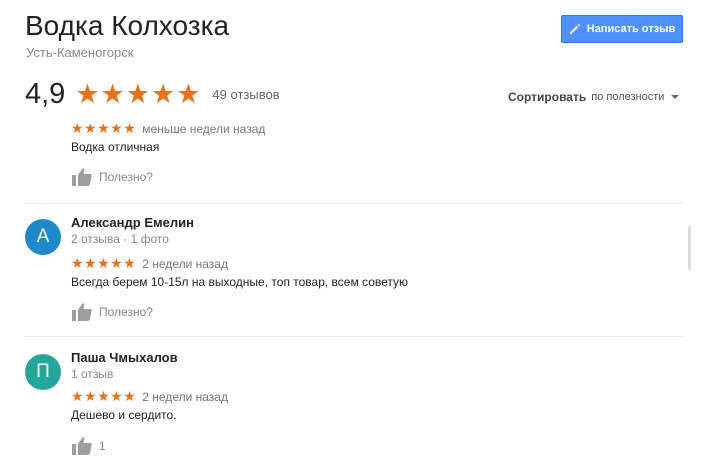 Image resolution: width=705 pixels, height=465 pixels. What do you see at coordinates (120, 239) in the screenshot?
I see `review-author-meta: 2 отзыва · 1 фото` at bounding box center [120, 239].